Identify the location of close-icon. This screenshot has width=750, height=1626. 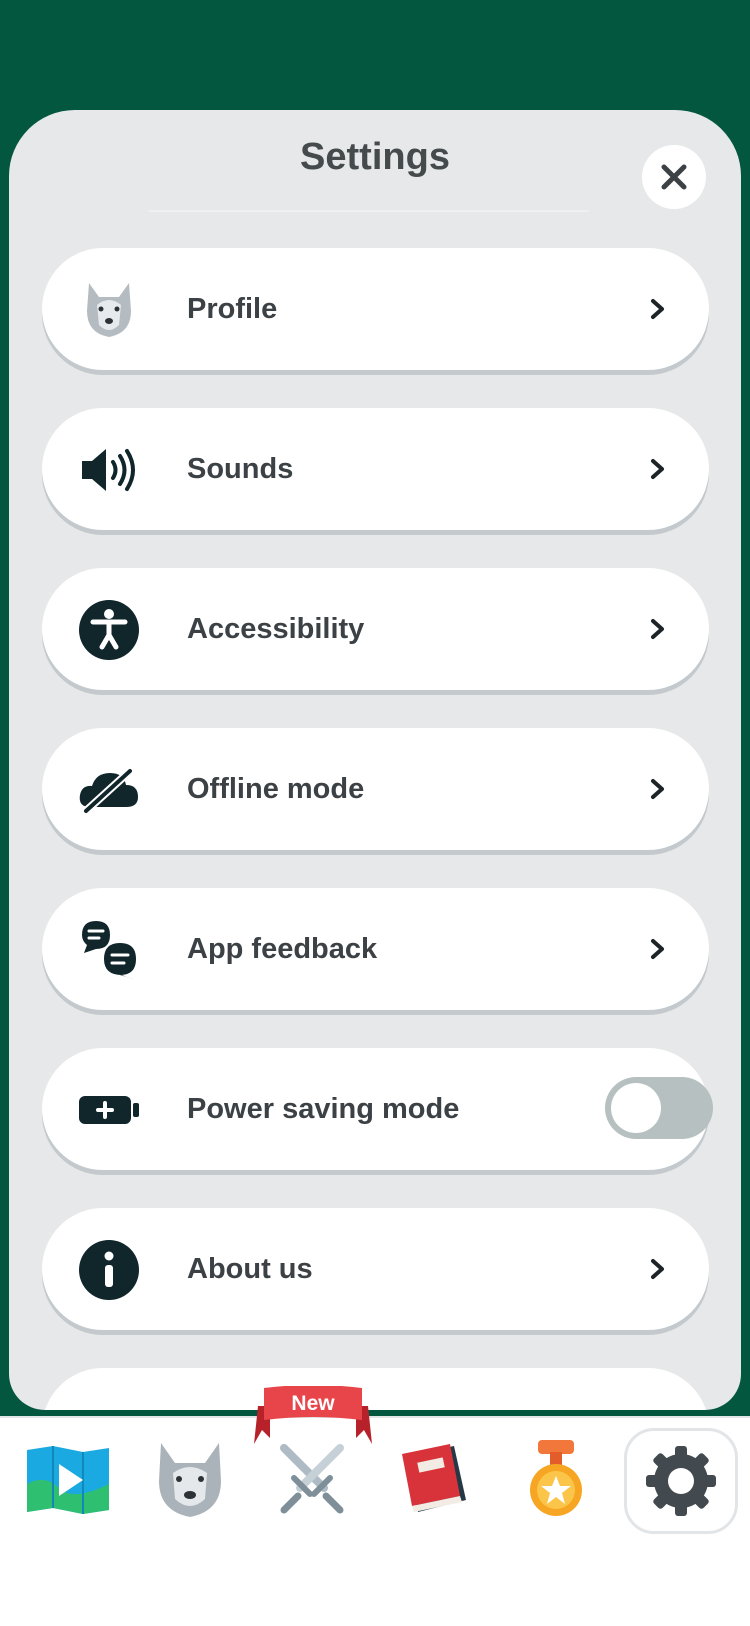
(674, 177).